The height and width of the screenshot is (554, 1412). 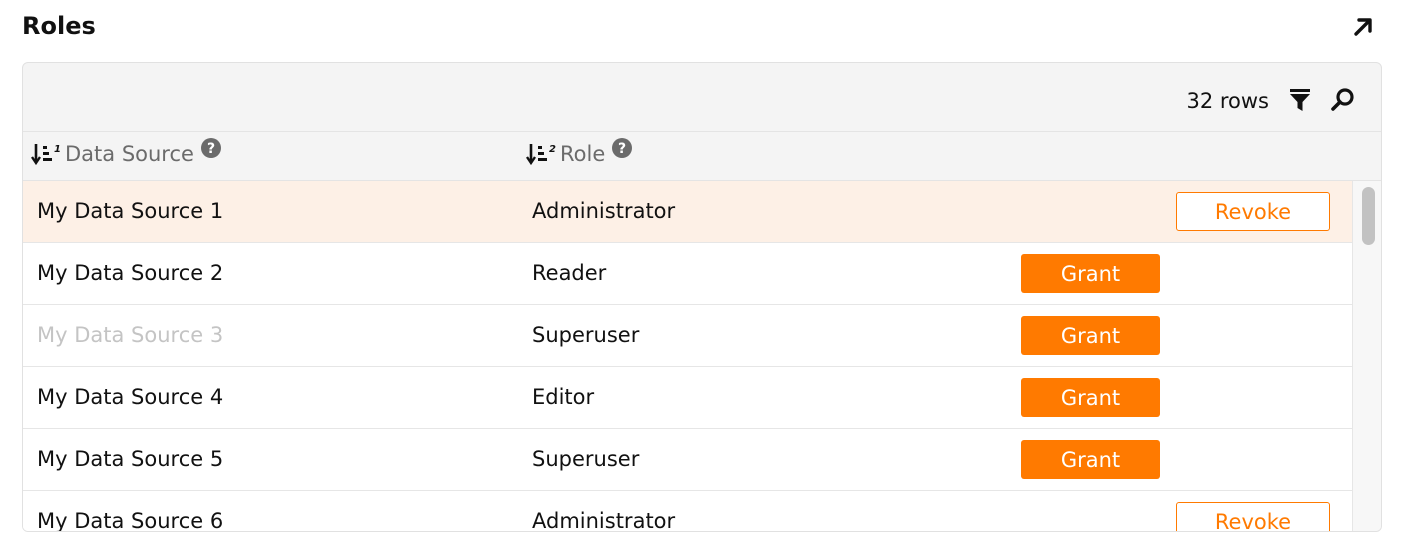 I want to click on data-source-cell: My Data Source 1, so click(x=130, y=211).